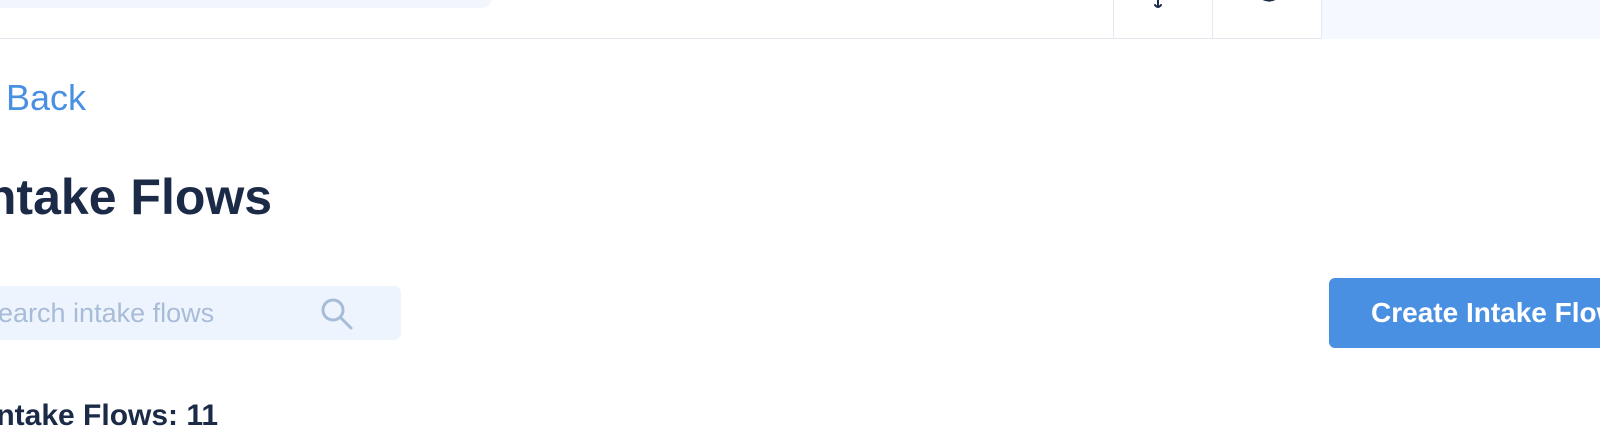  What do you see at coordinates (1269, 2) in the screenshot?
I see `help-icon` at bounding box center [1269, 2].